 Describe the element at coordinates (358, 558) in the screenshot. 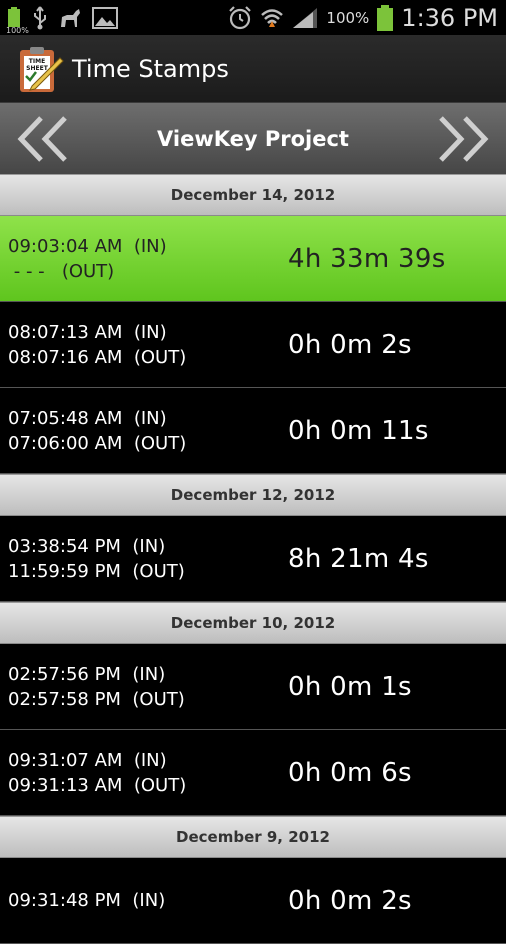

I see `entry-duration: 8h 21m 4s` at that location.